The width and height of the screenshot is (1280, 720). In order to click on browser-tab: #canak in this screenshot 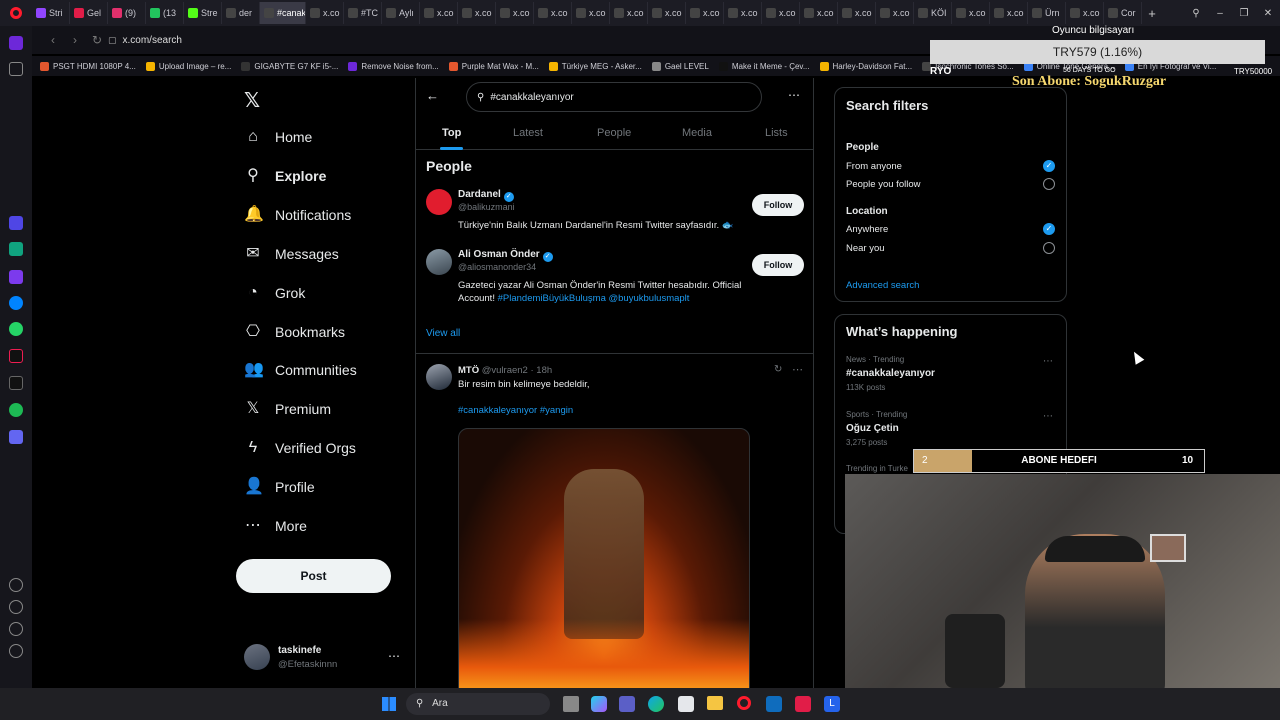, I will do `click(283, 13)`.